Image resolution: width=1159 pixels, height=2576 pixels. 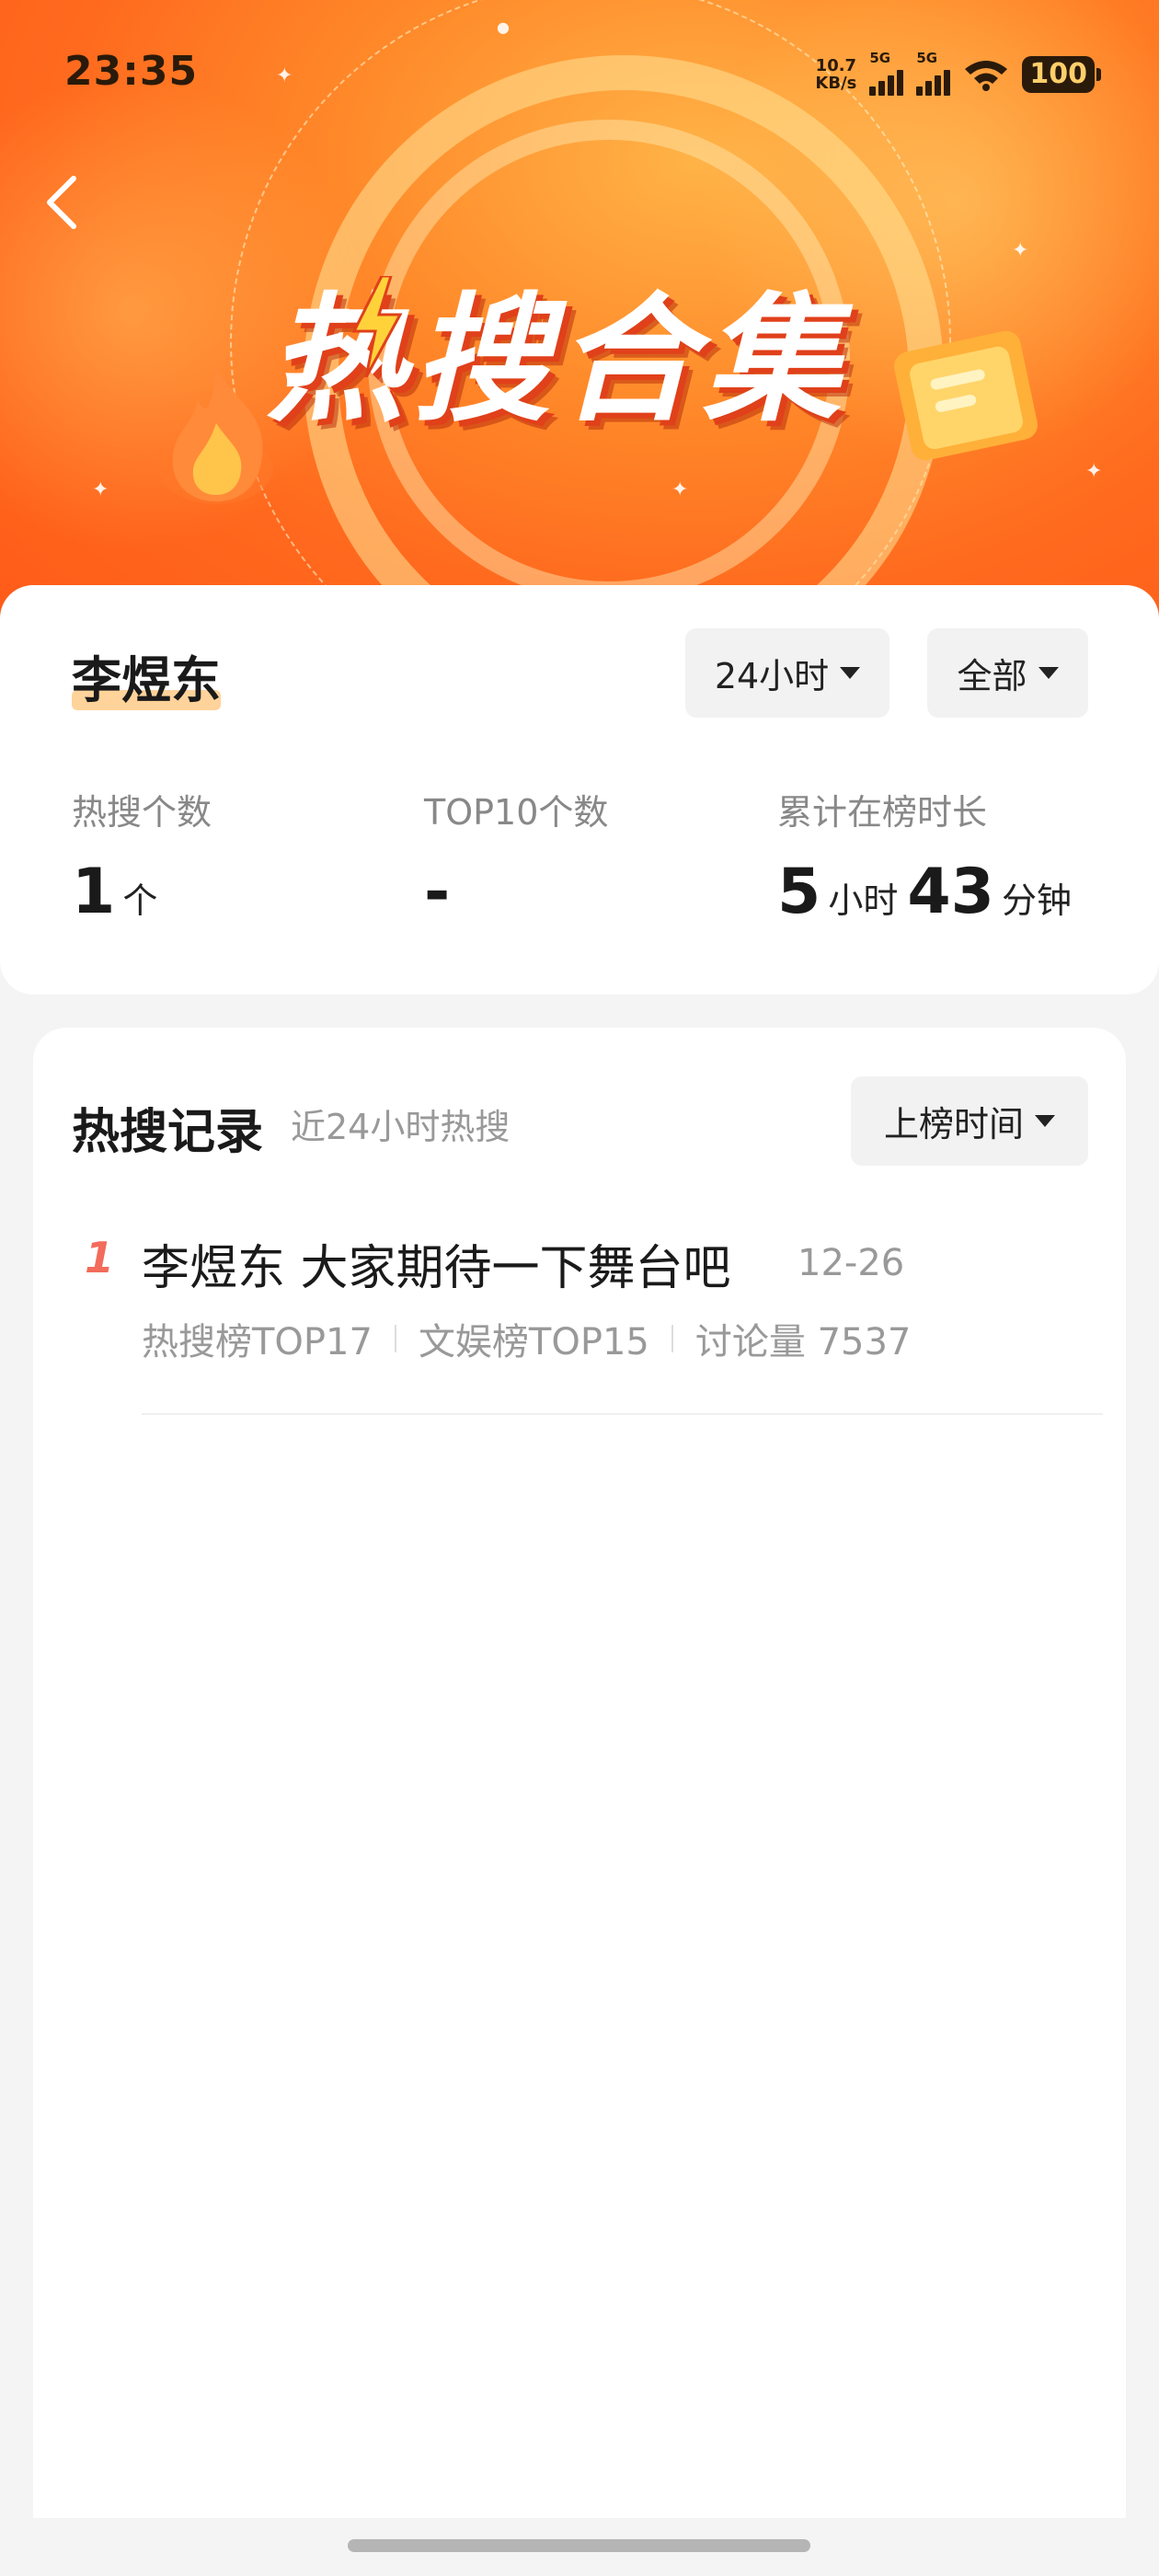 What do you see at coordinates (100, 1257) in the screenshot?
I see `rank-number: 1` at bounding box center [100, 1257].